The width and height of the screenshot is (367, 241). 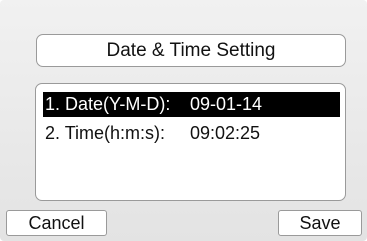 I want to click on menu-item-label: 1. Date(Y-M-D):, so click(x=108, y=104).